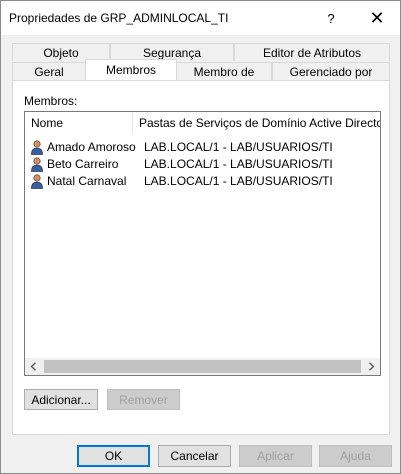 The image size is (401, 474). I want to click on tab-label: Membros, so click(130, 70).